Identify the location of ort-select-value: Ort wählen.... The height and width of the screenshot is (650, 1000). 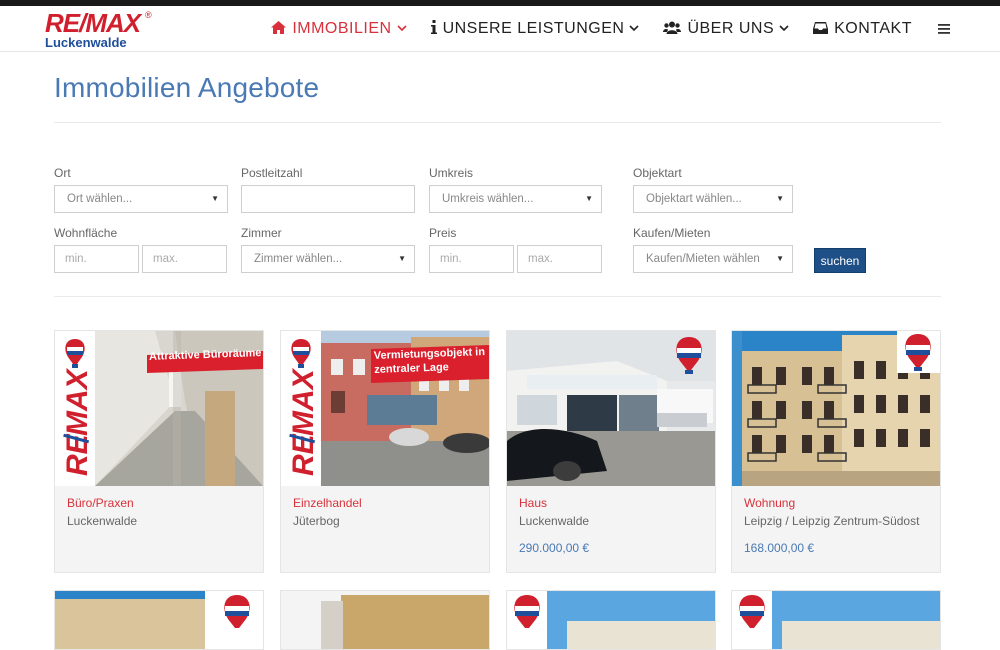
(100, 199).